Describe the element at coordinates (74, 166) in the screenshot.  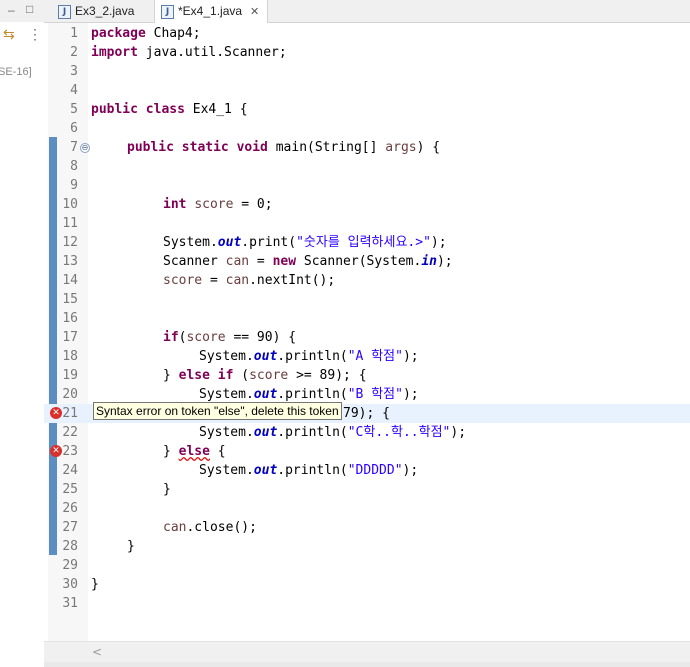
I see `line-number: 8` at that location.